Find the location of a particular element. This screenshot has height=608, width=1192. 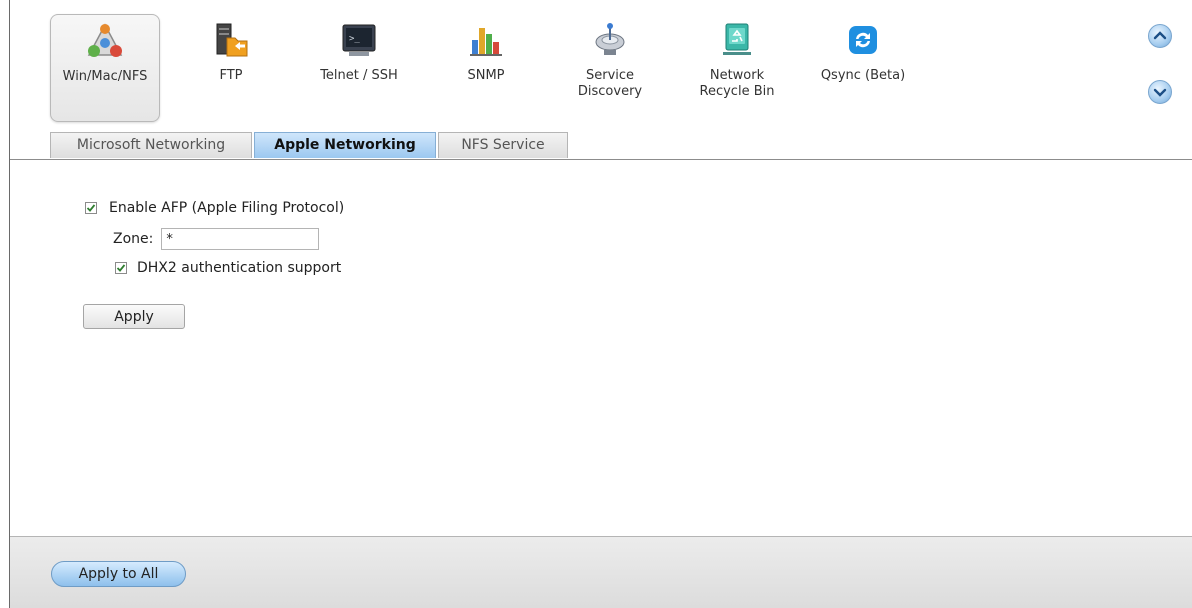

dhx2-row: DHX2 authentication support is located at coordinates (228, 268).